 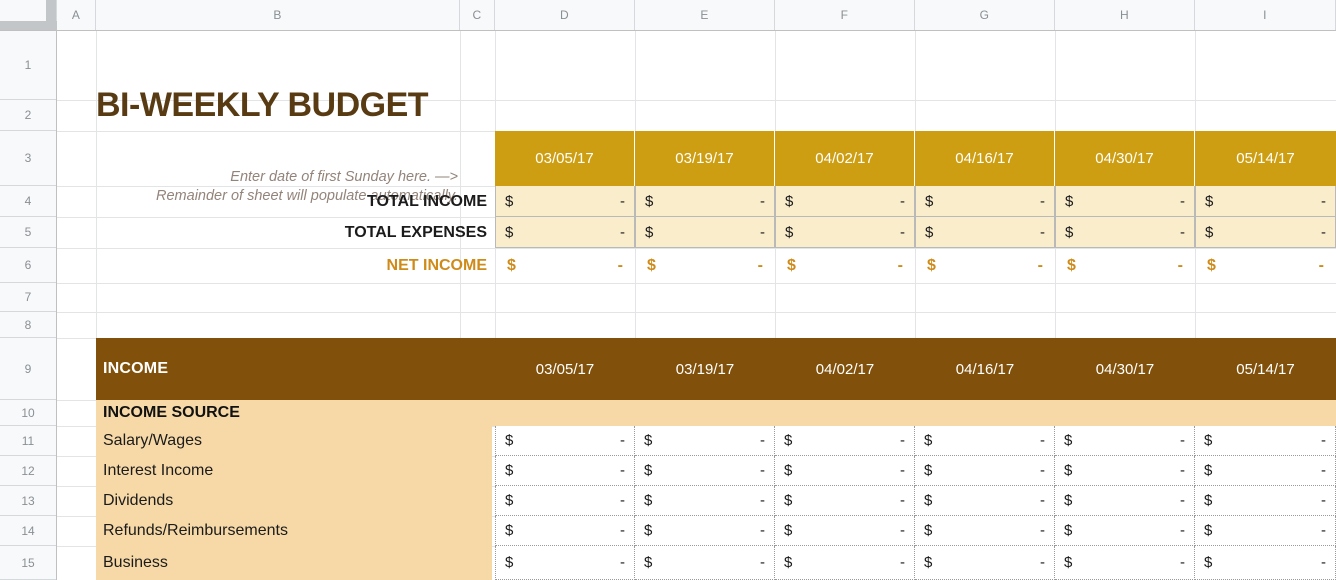 What do you see at coordinates (51, 15) in the screenshot?
I see `select-all-triangle` at bounding box center [51, 15].